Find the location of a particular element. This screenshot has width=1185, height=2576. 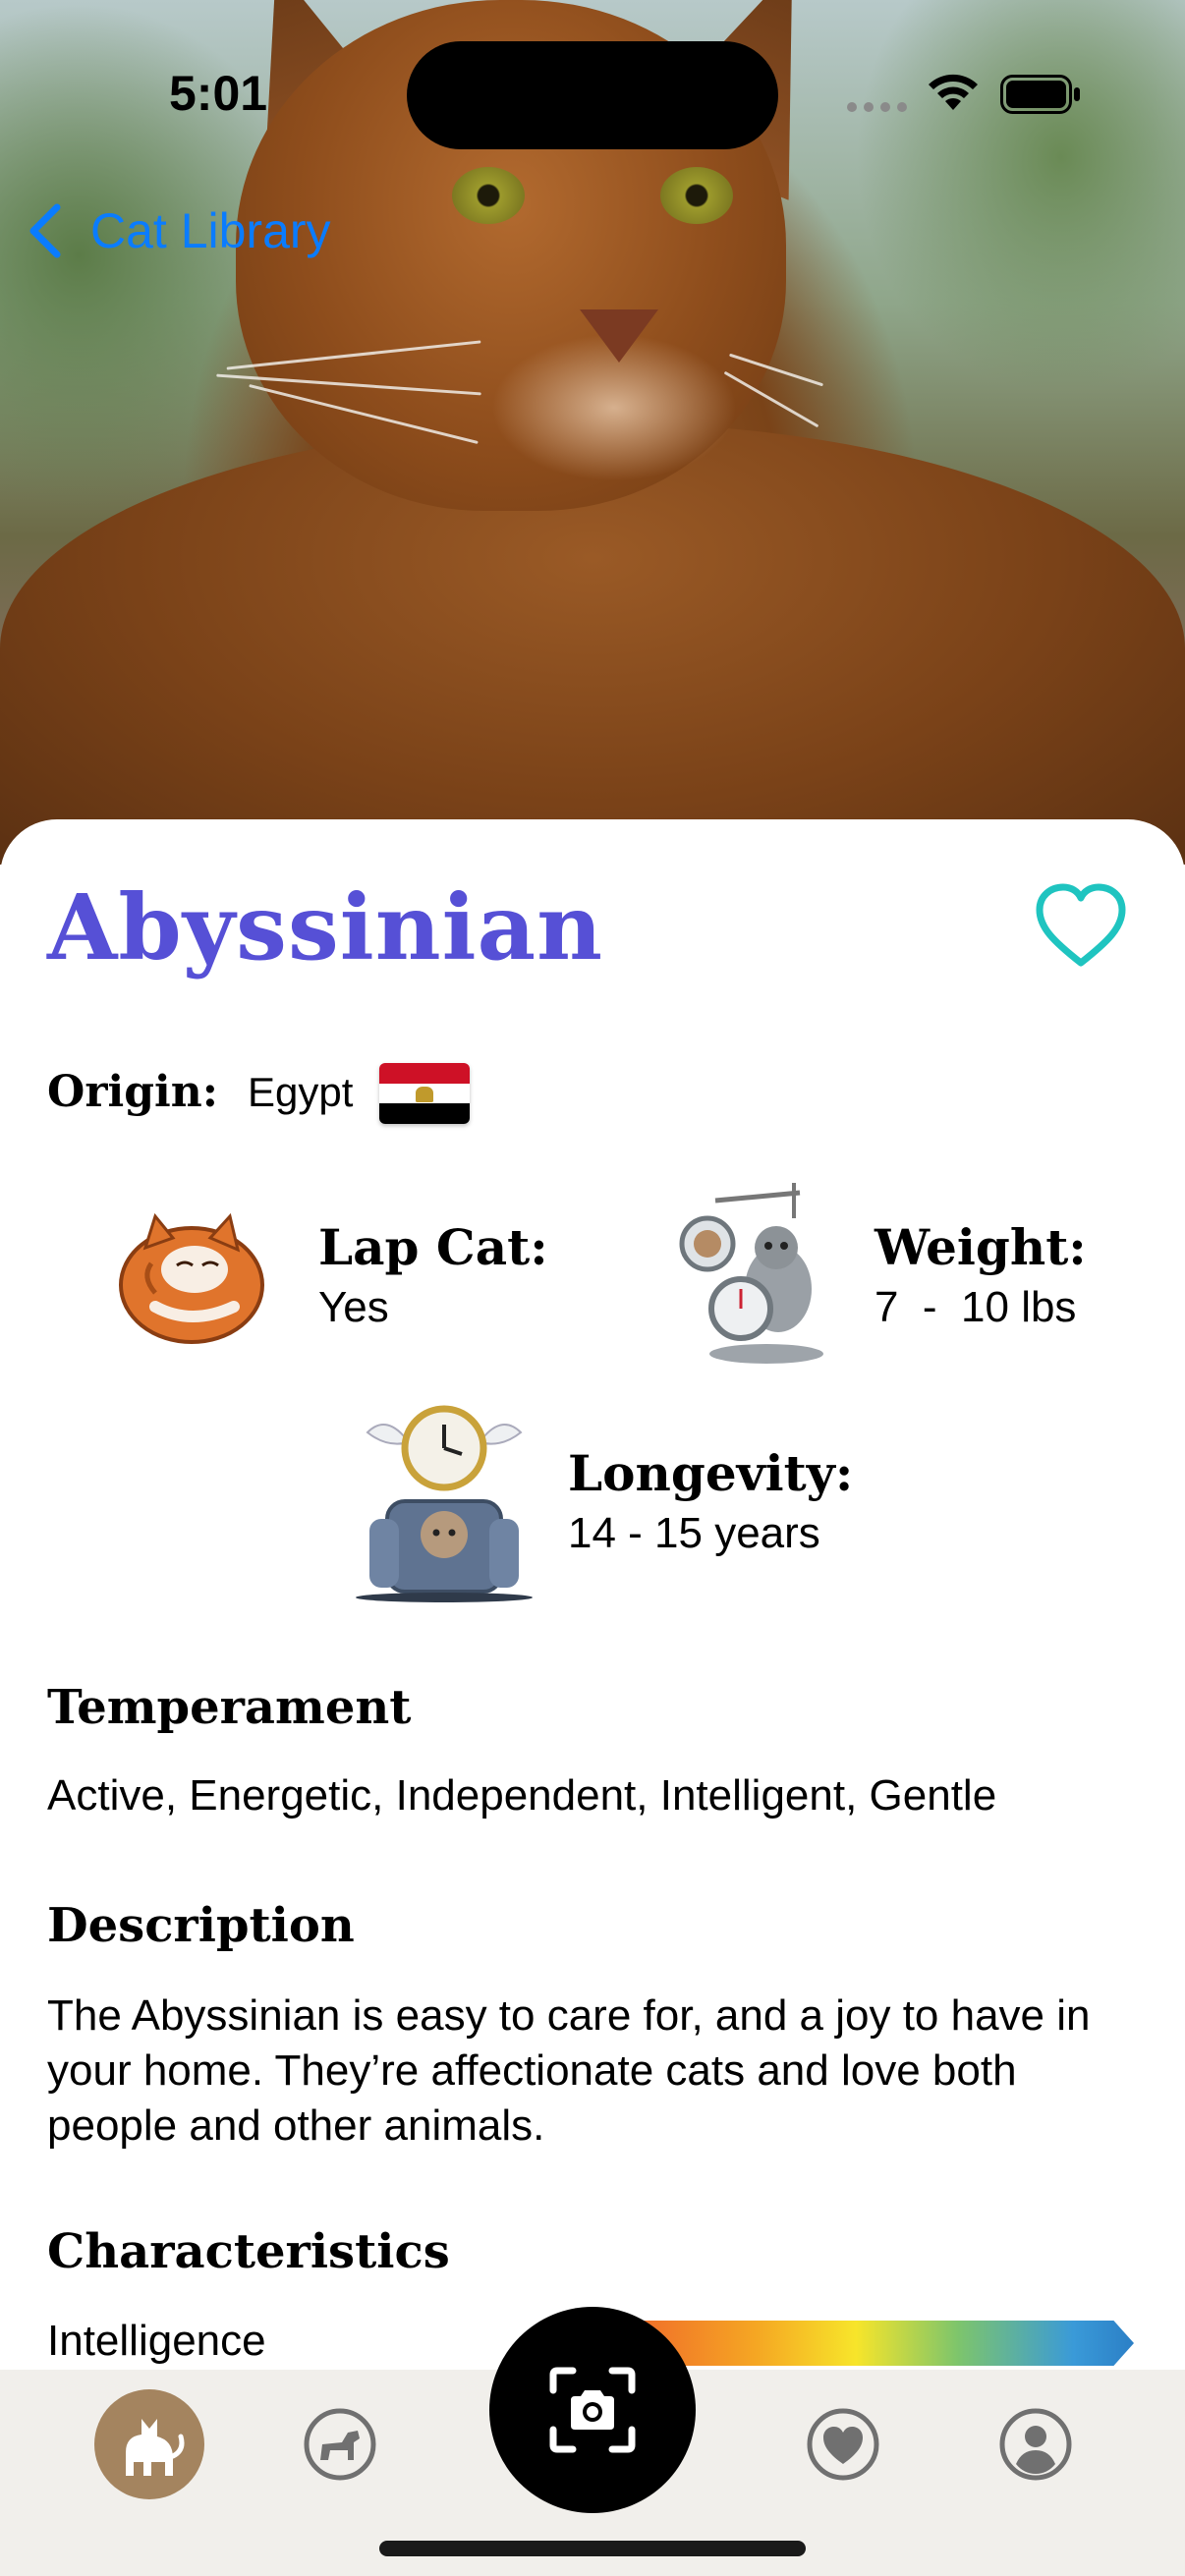

cat-icon is located at coordinates (155, 2447).